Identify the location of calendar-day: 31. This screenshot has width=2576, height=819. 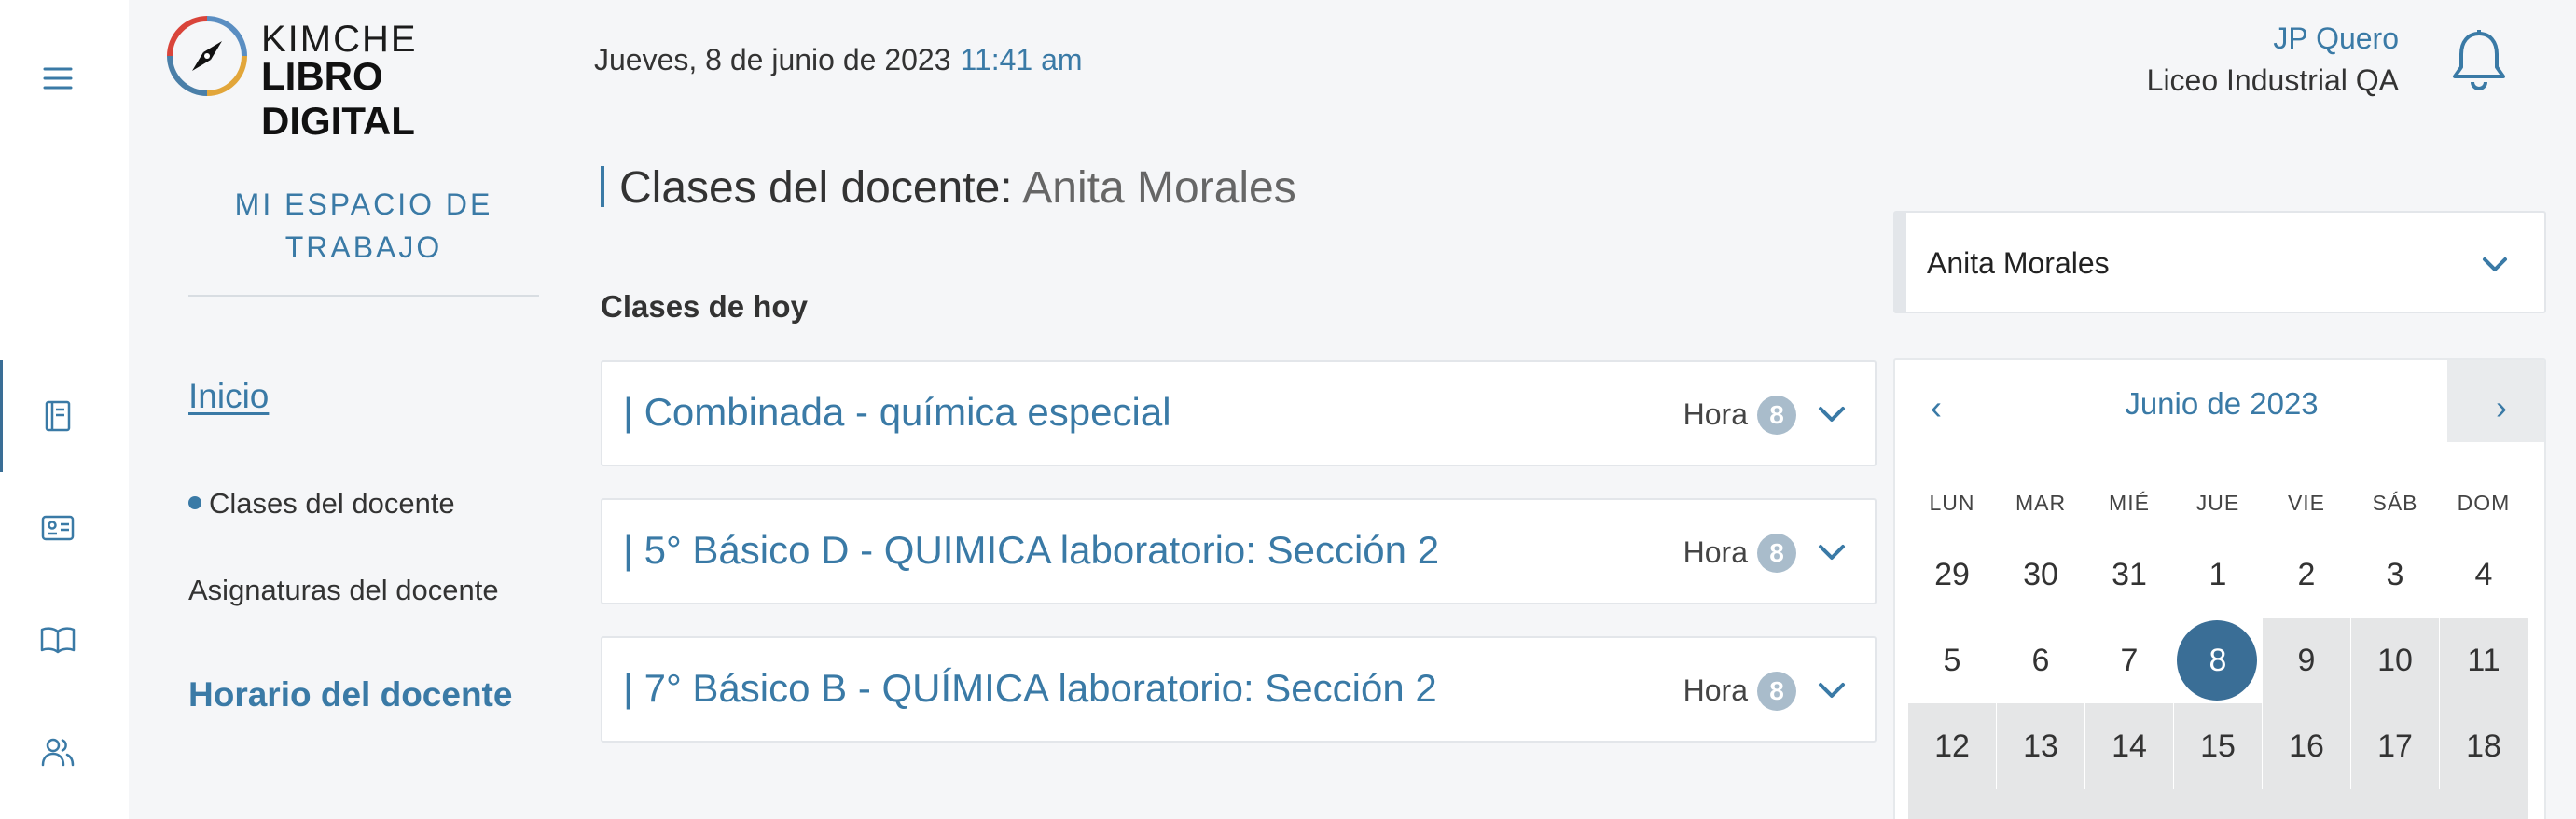
(2129, 575).